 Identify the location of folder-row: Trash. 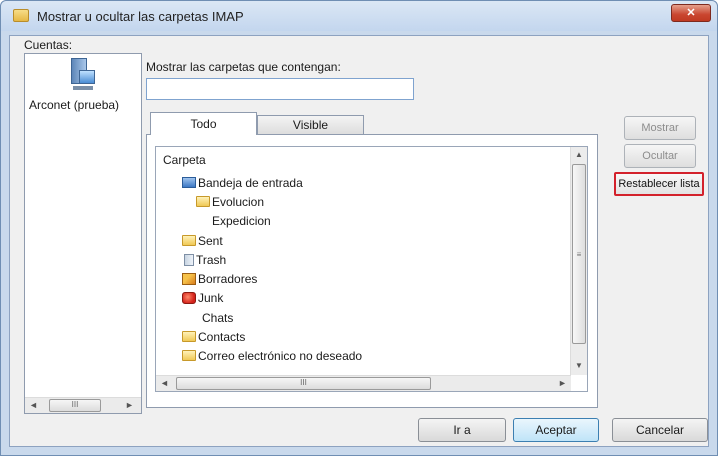
(204, 260).